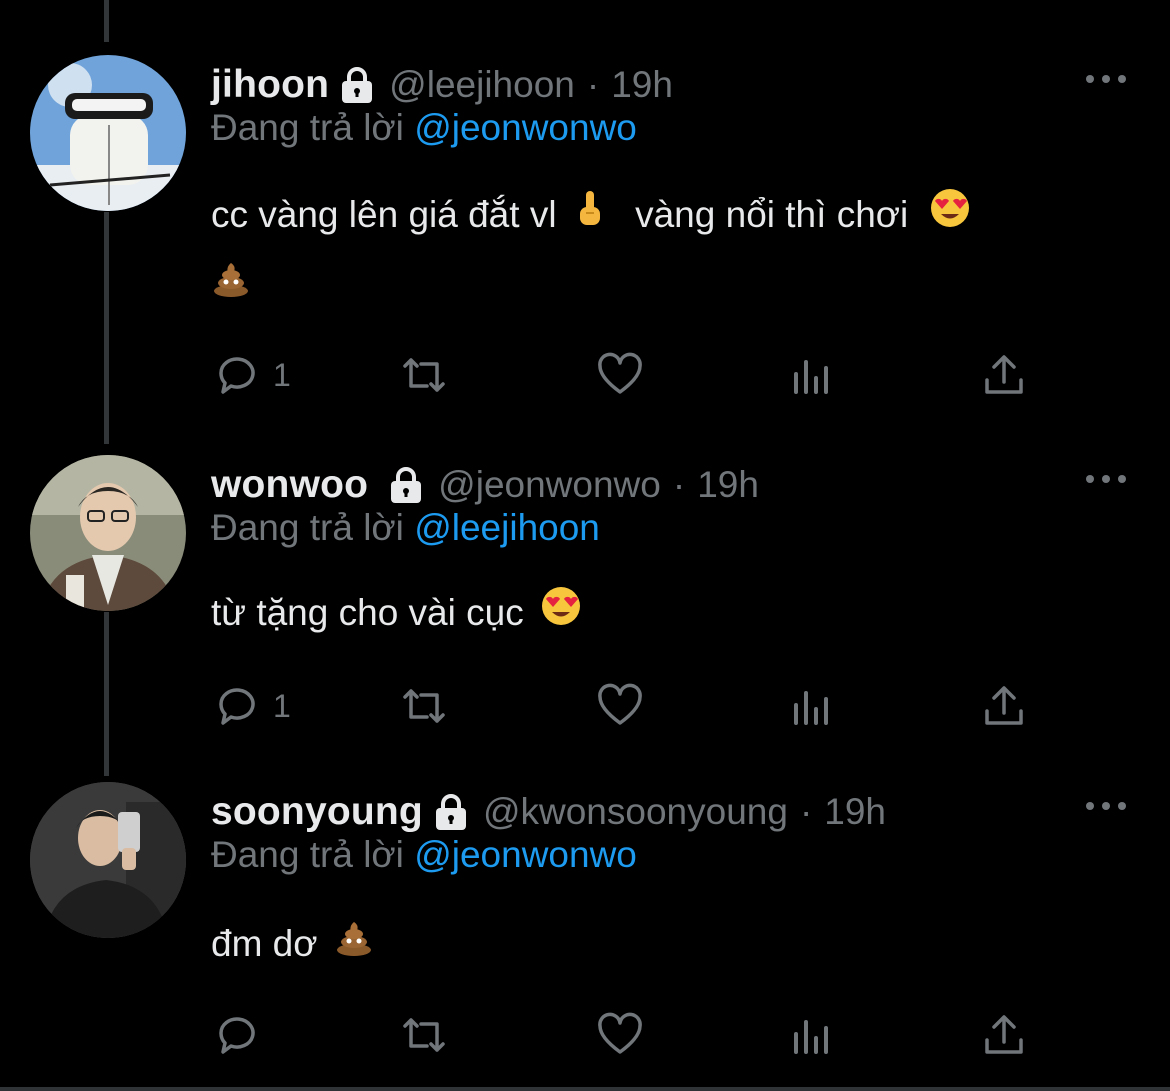 This screenshot has height=1091, width=1170. I want to click on user-handle: @jeonwonwo, so click(549, 485).